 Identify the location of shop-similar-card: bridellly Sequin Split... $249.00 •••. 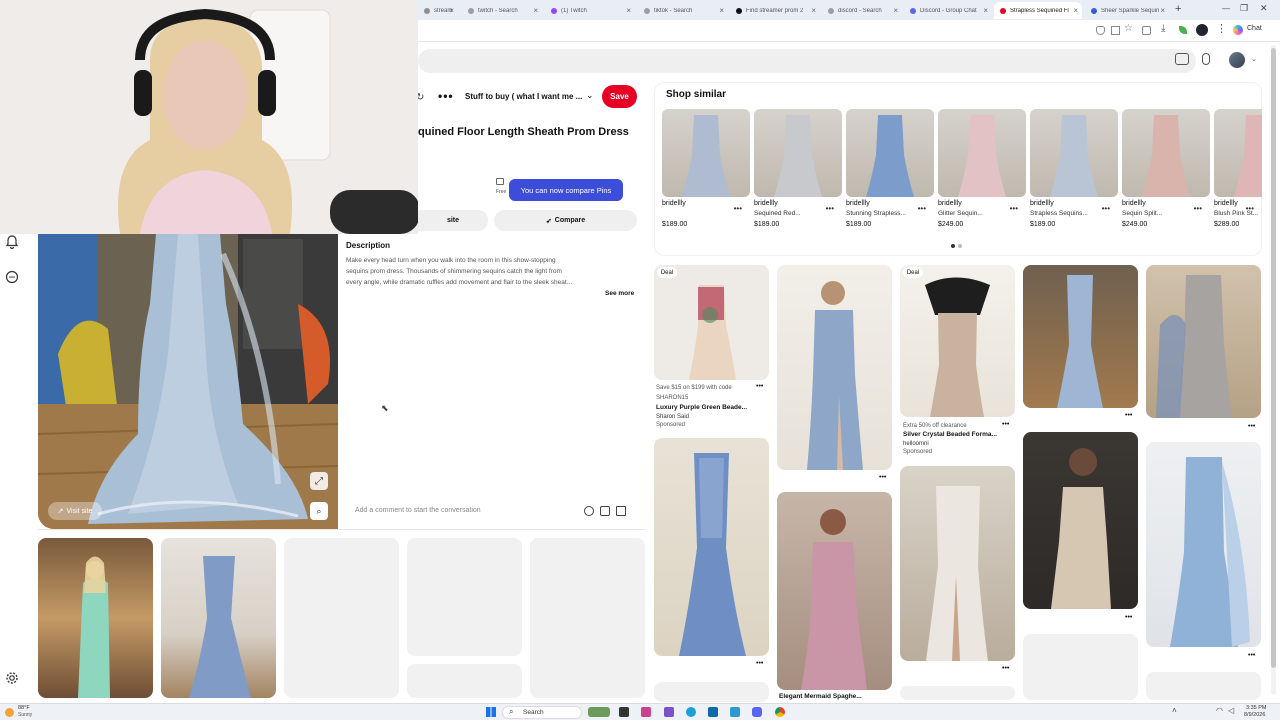
(1166, 168).